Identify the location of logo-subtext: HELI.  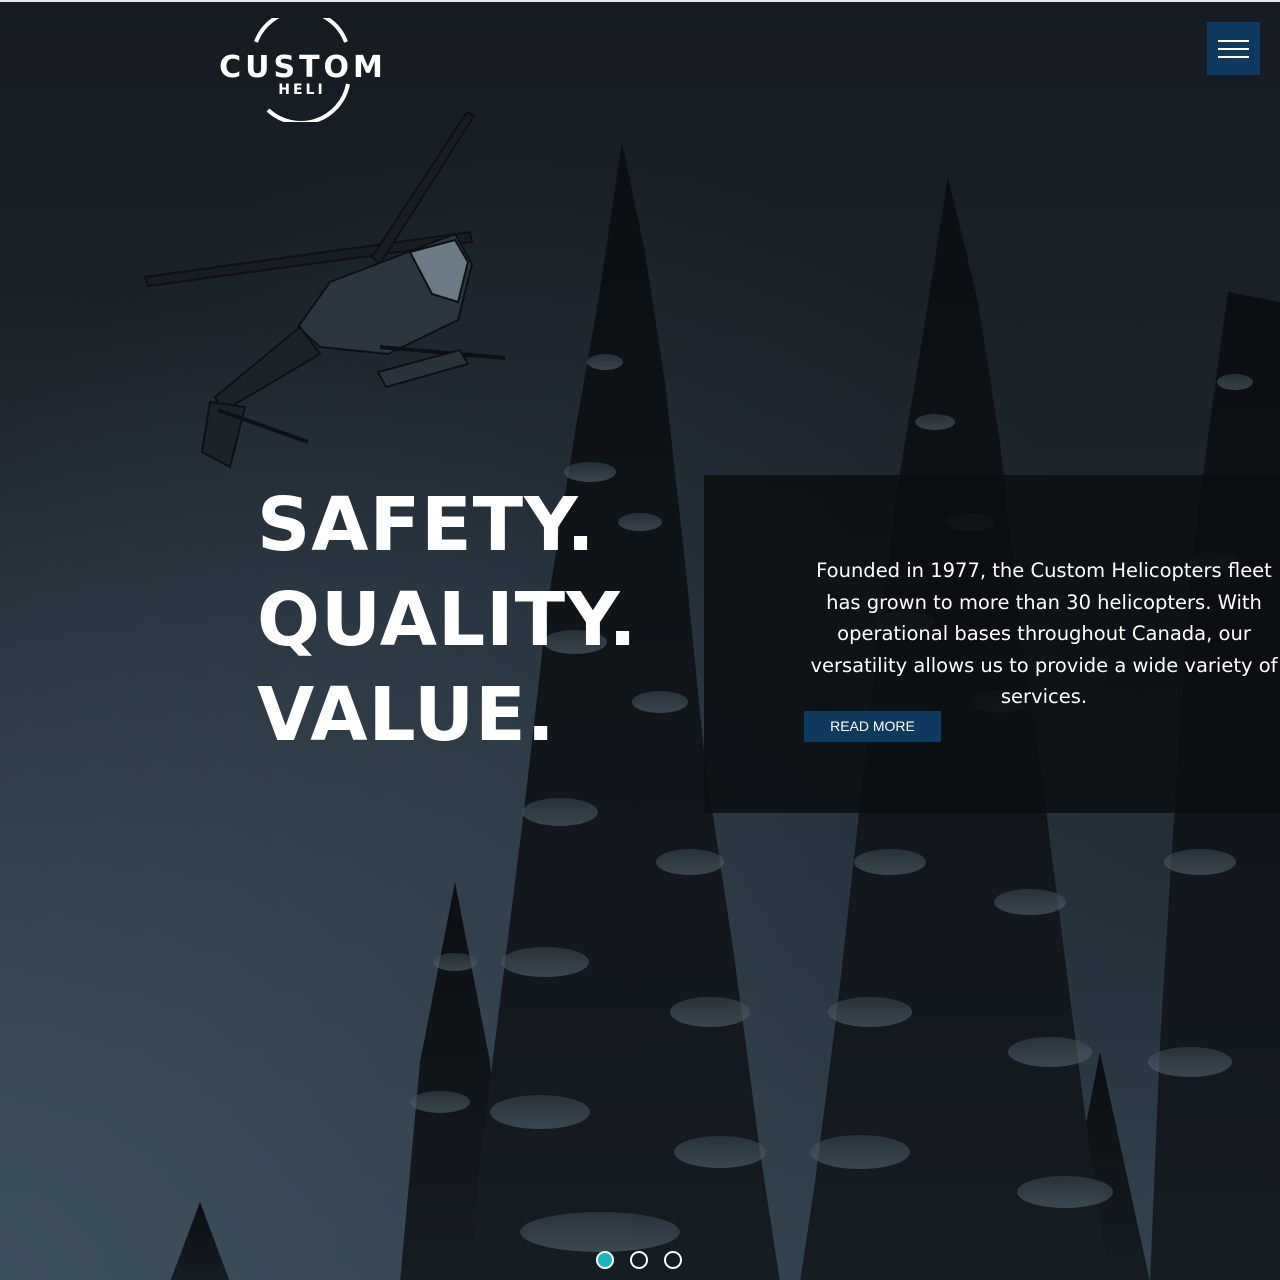
(302, 90).